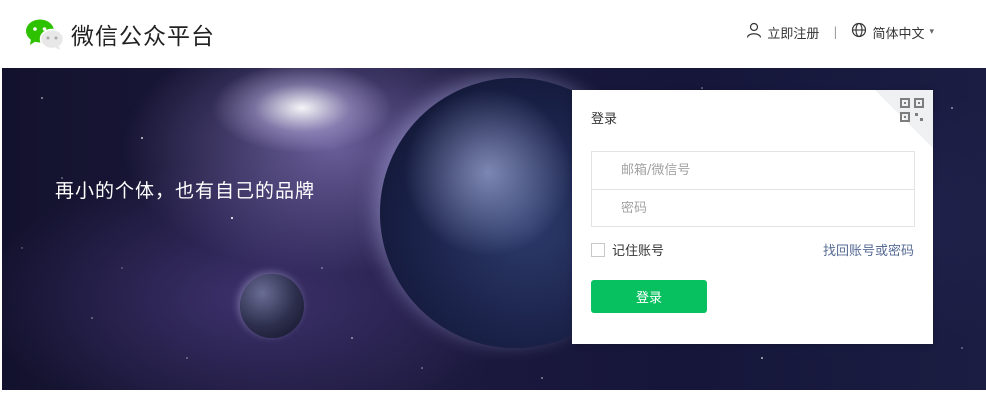 The height and width of the screenshot is (403, 986). Describe the element at coordinates (493, 396) in the screenshot. I see `page-bottom` at that location.